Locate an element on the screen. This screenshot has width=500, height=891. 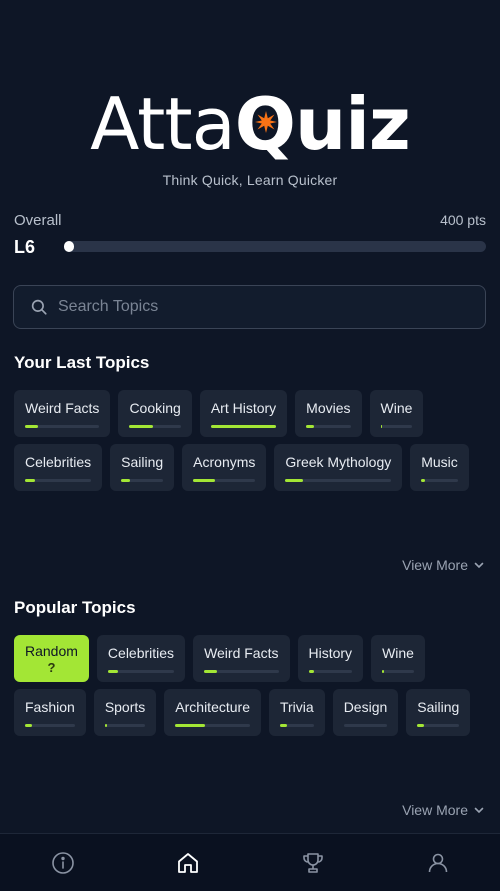
topic-label: Design is located at coordinates (365, 707).